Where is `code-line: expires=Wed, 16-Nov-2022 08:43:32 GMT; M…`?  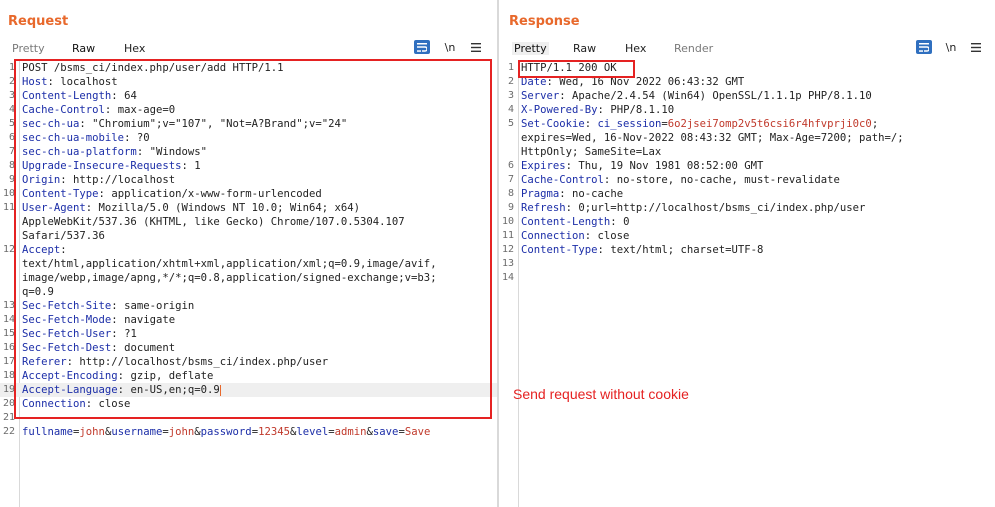
code-line: expires=Wed, 16-Nov-2022 08:43:32 GMT; M… is located at coordinates (747, 138).